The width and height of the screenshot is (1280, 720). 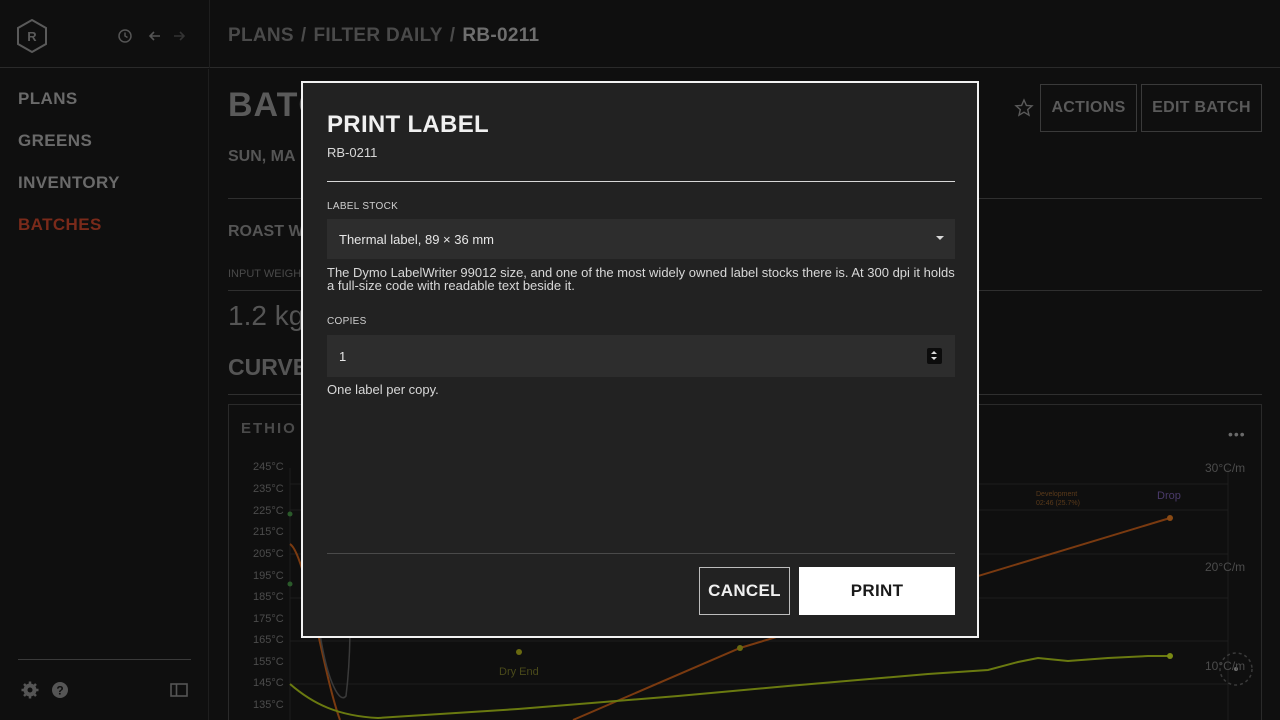 What do you see at coordinates (416, 239) in the screenshot?
I see `label-stock-value: Thermal label, 89 × 36 mm` at bounding box center [416, 239].